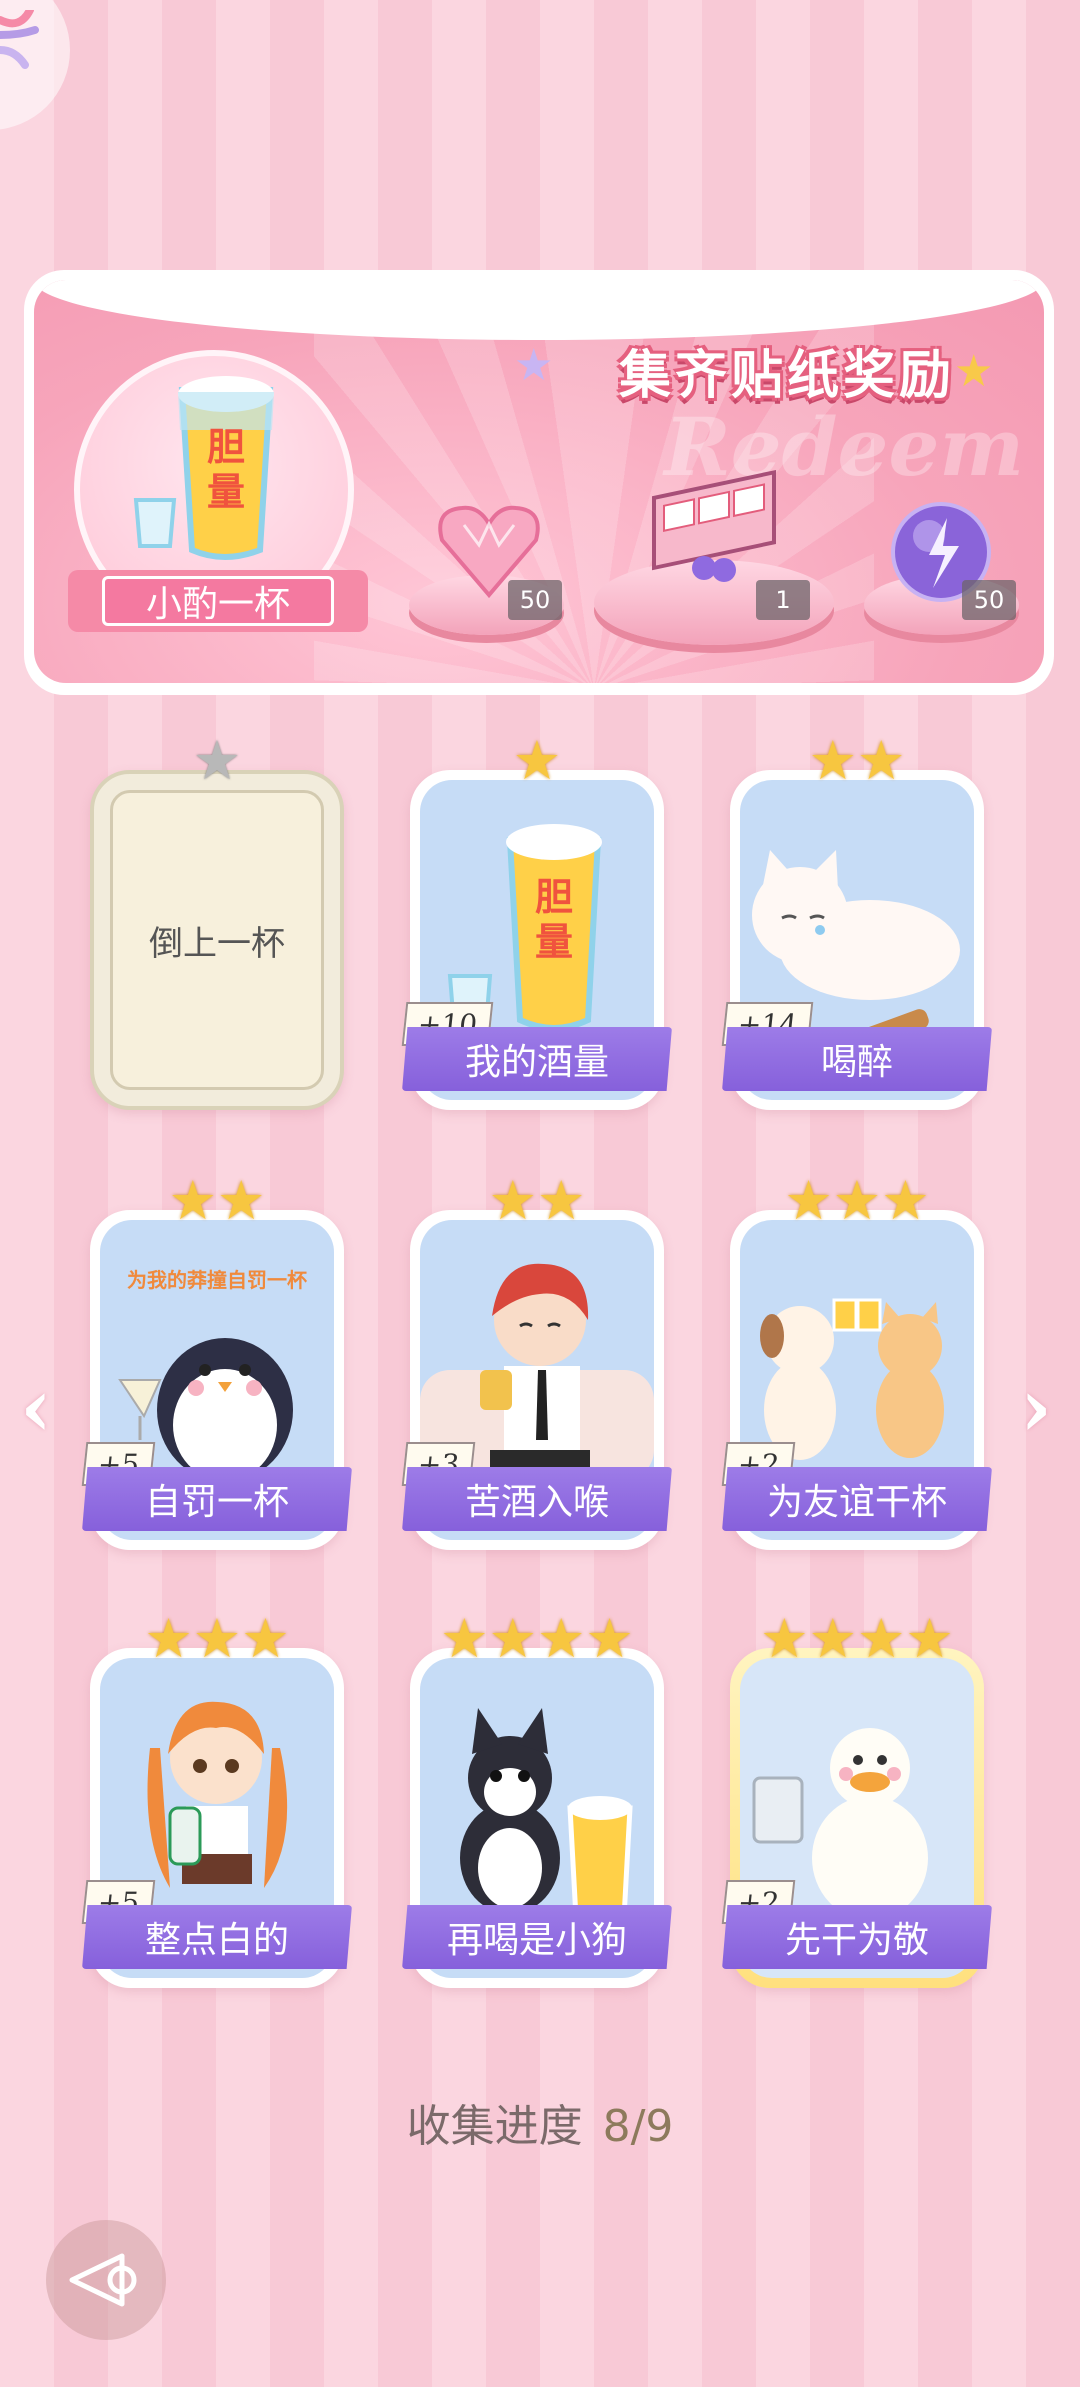 This screenshot has width=1080, height=2387. Describe the element at coordinates (494, 2126) in the screenshot. I see `progress-label: 收集进度` at that location.